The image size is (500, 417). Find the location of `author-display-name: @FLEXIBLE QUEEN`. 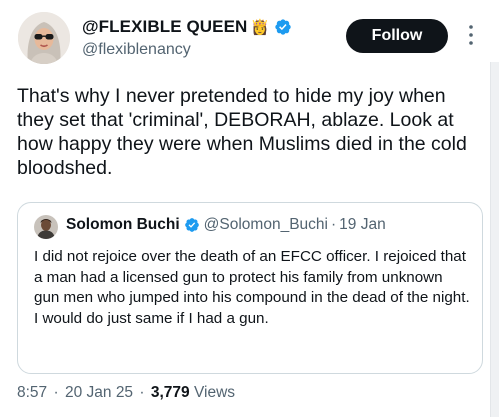

author-display-name: @FLEXIBLE QUEEN is located at coordinates (164, 27).